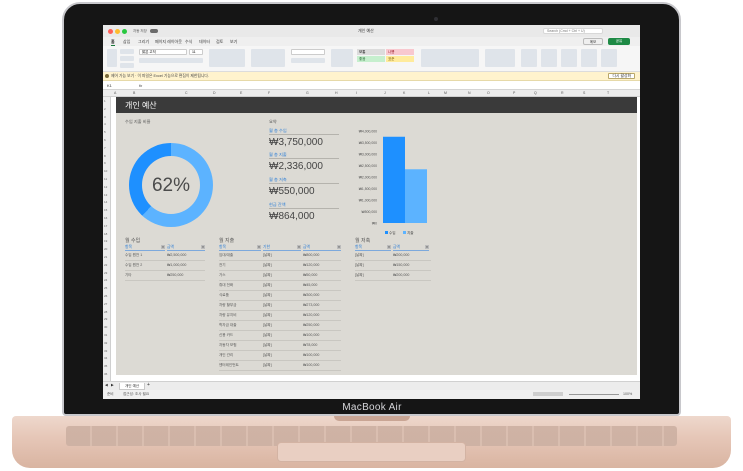 The height and width of the screenshot is (471, 743). What do you see at coordinates (105, 124) in the screenshot?
I see `row-header: 4` at bounding box center [105, 124].